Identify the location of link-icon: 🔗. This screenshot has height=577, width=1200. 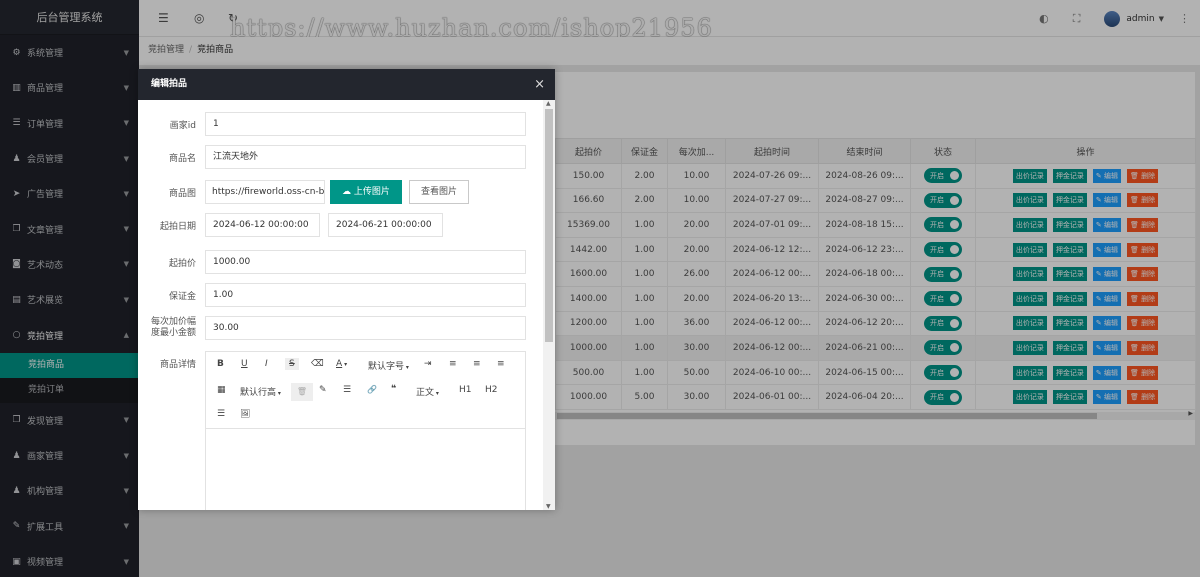
(372, 389).